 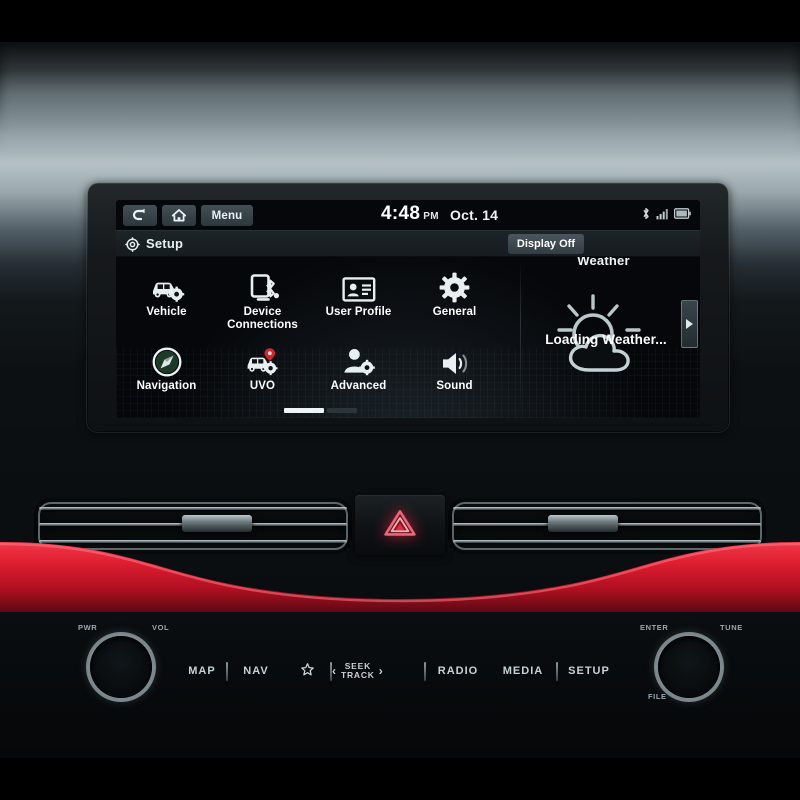 I want to click on letterbox-top, so click(x=400, y=21).